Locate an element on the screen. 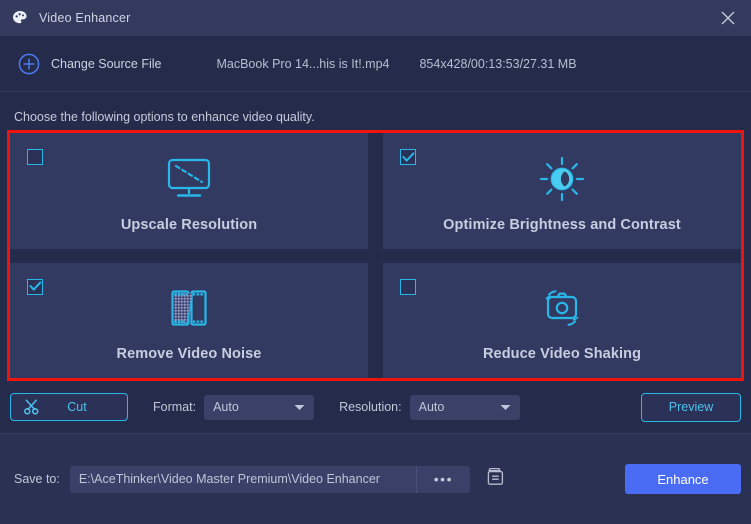 This screenshot has height=524, width=751. open-folder-button is located at coordinates (496, 479).